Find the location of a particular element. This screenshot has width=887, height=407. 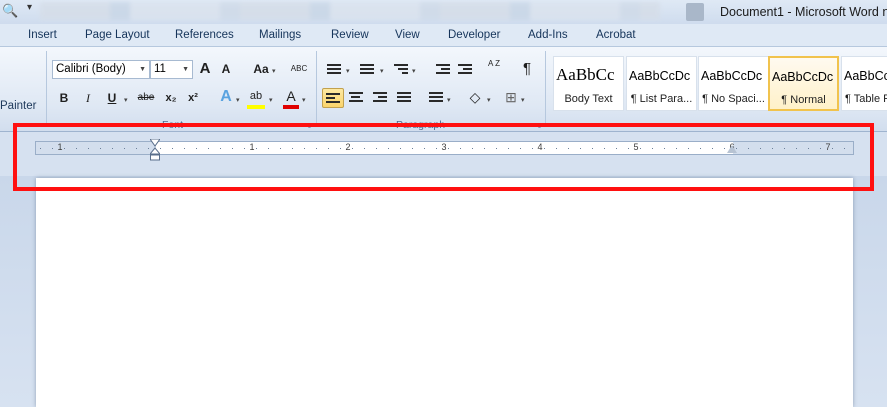

decrease-indent-icon is located at coordinates (443, 70).